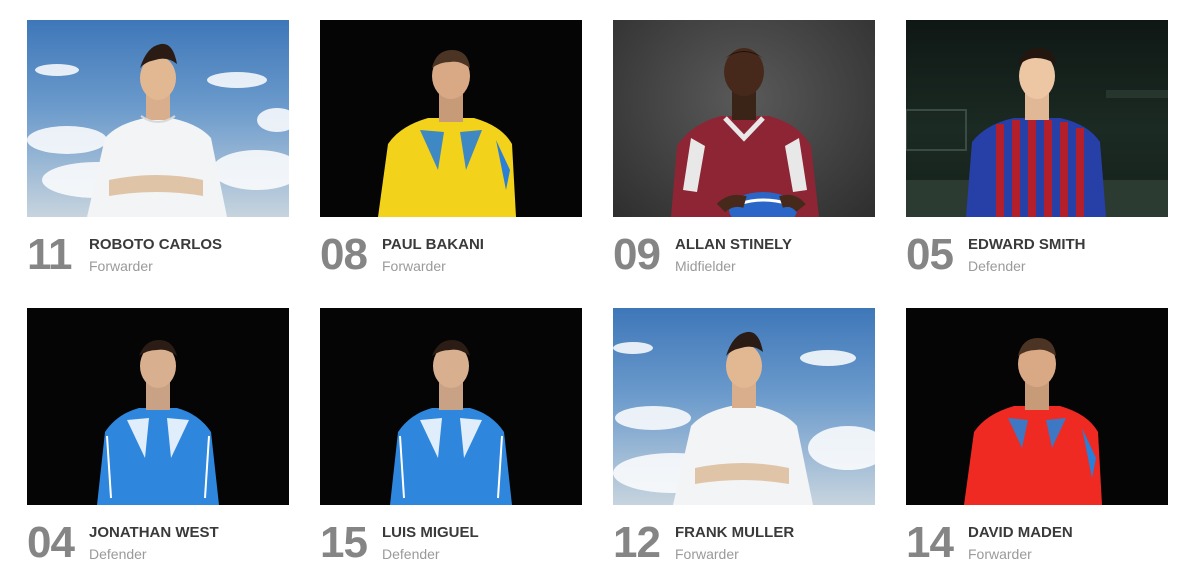  I want to click on player-card: 14 DAVID MADEN Forwarder, so click(1037, 439).